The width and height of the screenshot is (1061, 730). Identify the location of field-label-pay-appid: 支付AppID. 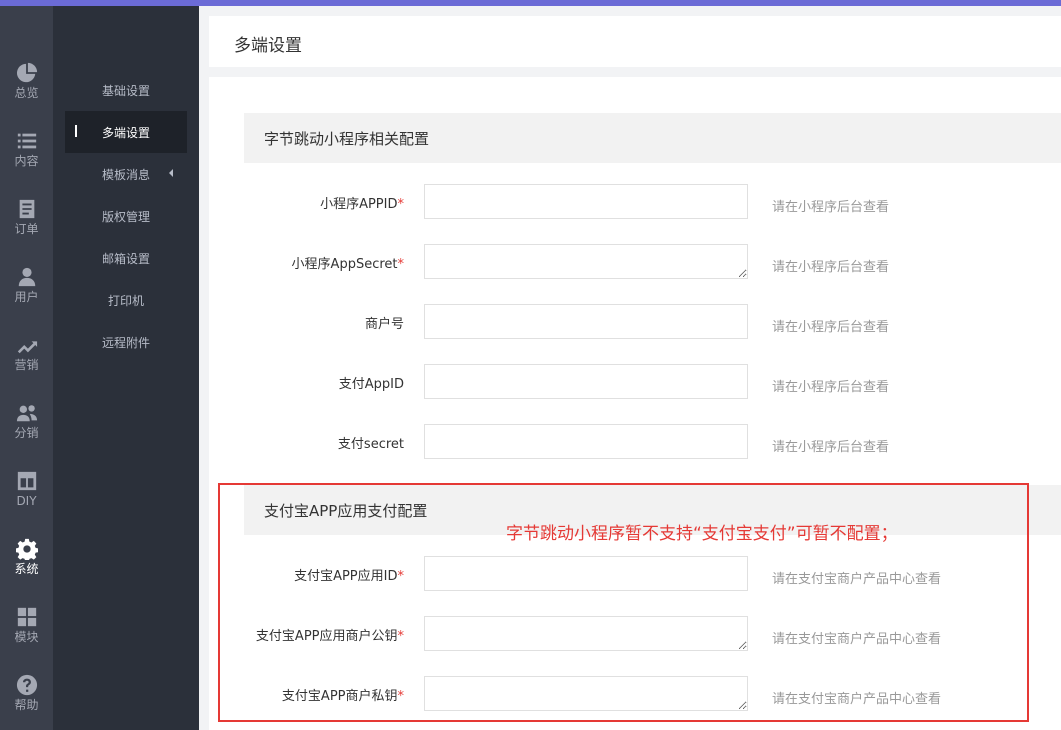
(371, 382).